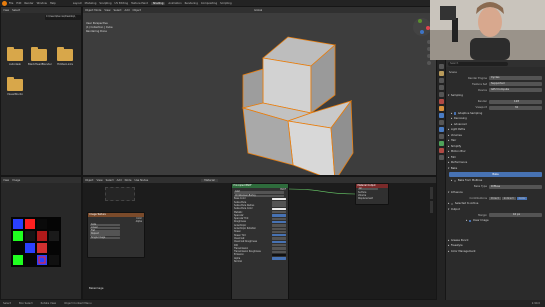 The width and height of the screenshot is (545, 307). What do you see at coordinates (279, 199) in the screenshot?
I see `base-color-swatch` at bounding box center [279, 199].